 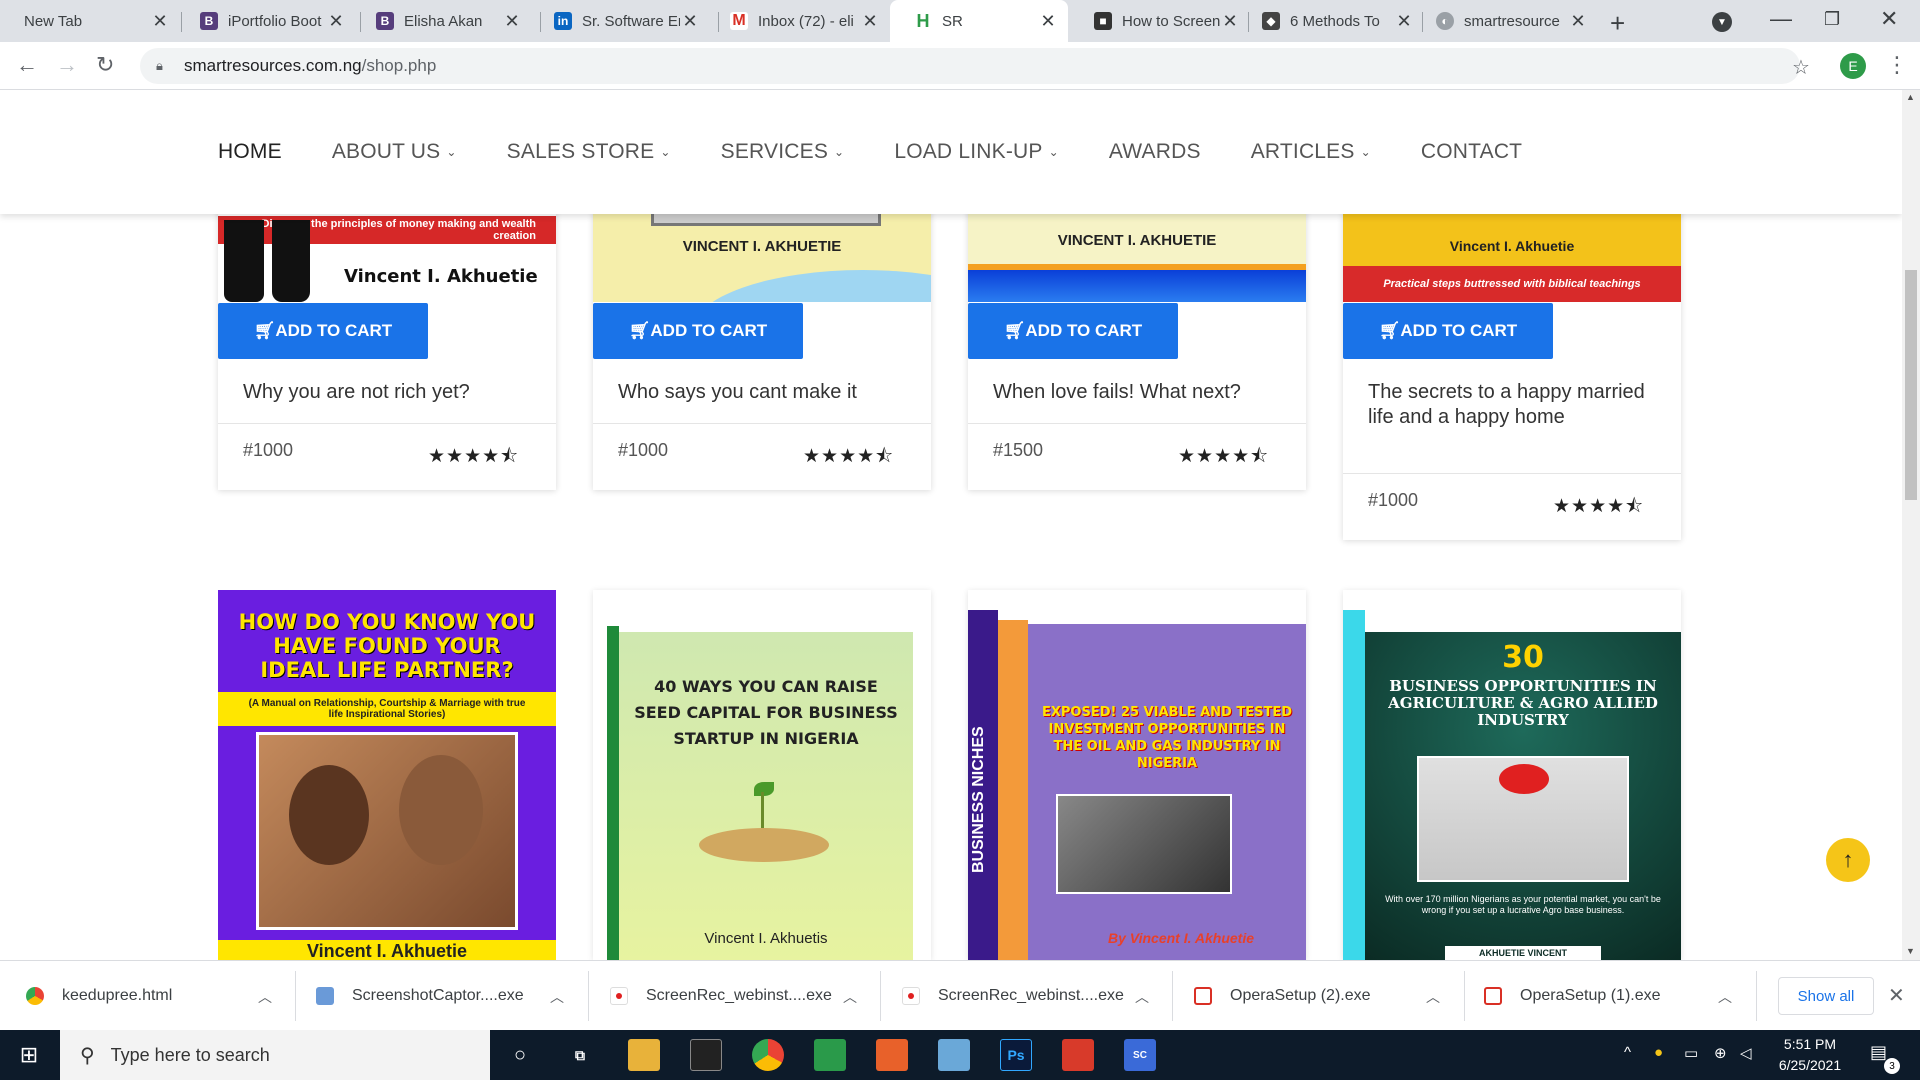 What do you see at coordinates (90, 21) in the screenshot?
I see `tab-new-tab: New Tab ✕` at bounding box center [90, 21].